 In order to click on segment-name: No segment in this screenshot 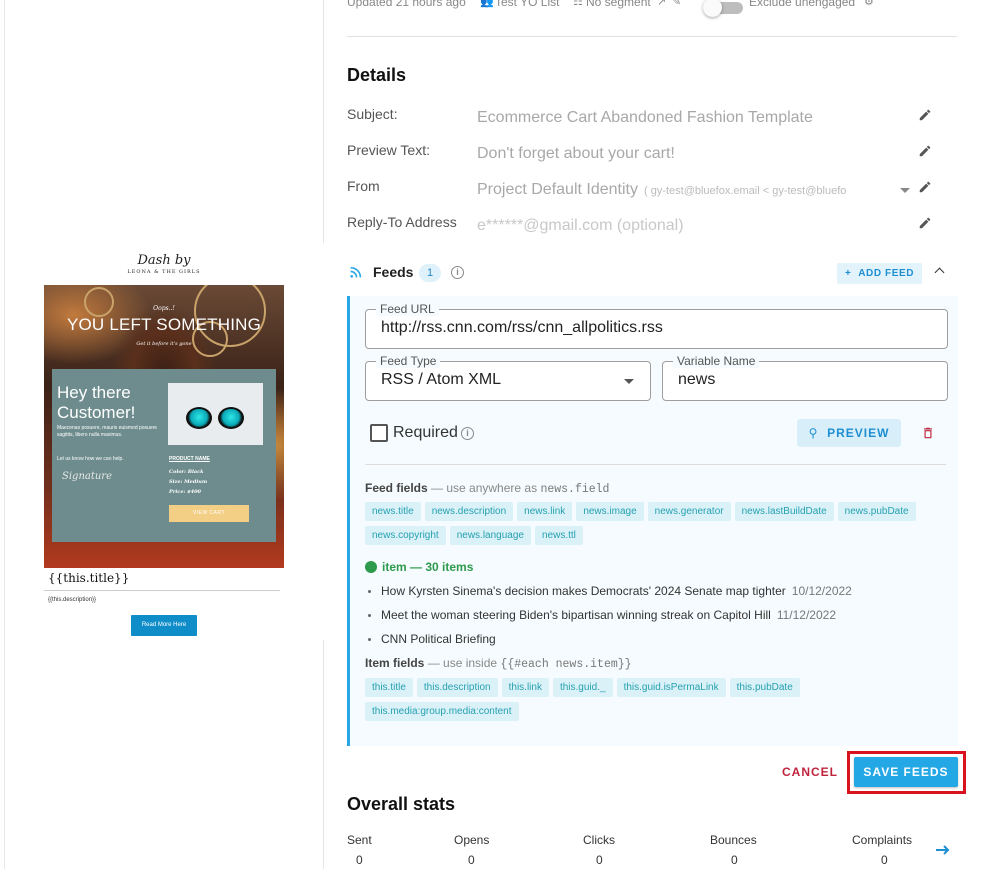, I will do `click(618, 4)`.